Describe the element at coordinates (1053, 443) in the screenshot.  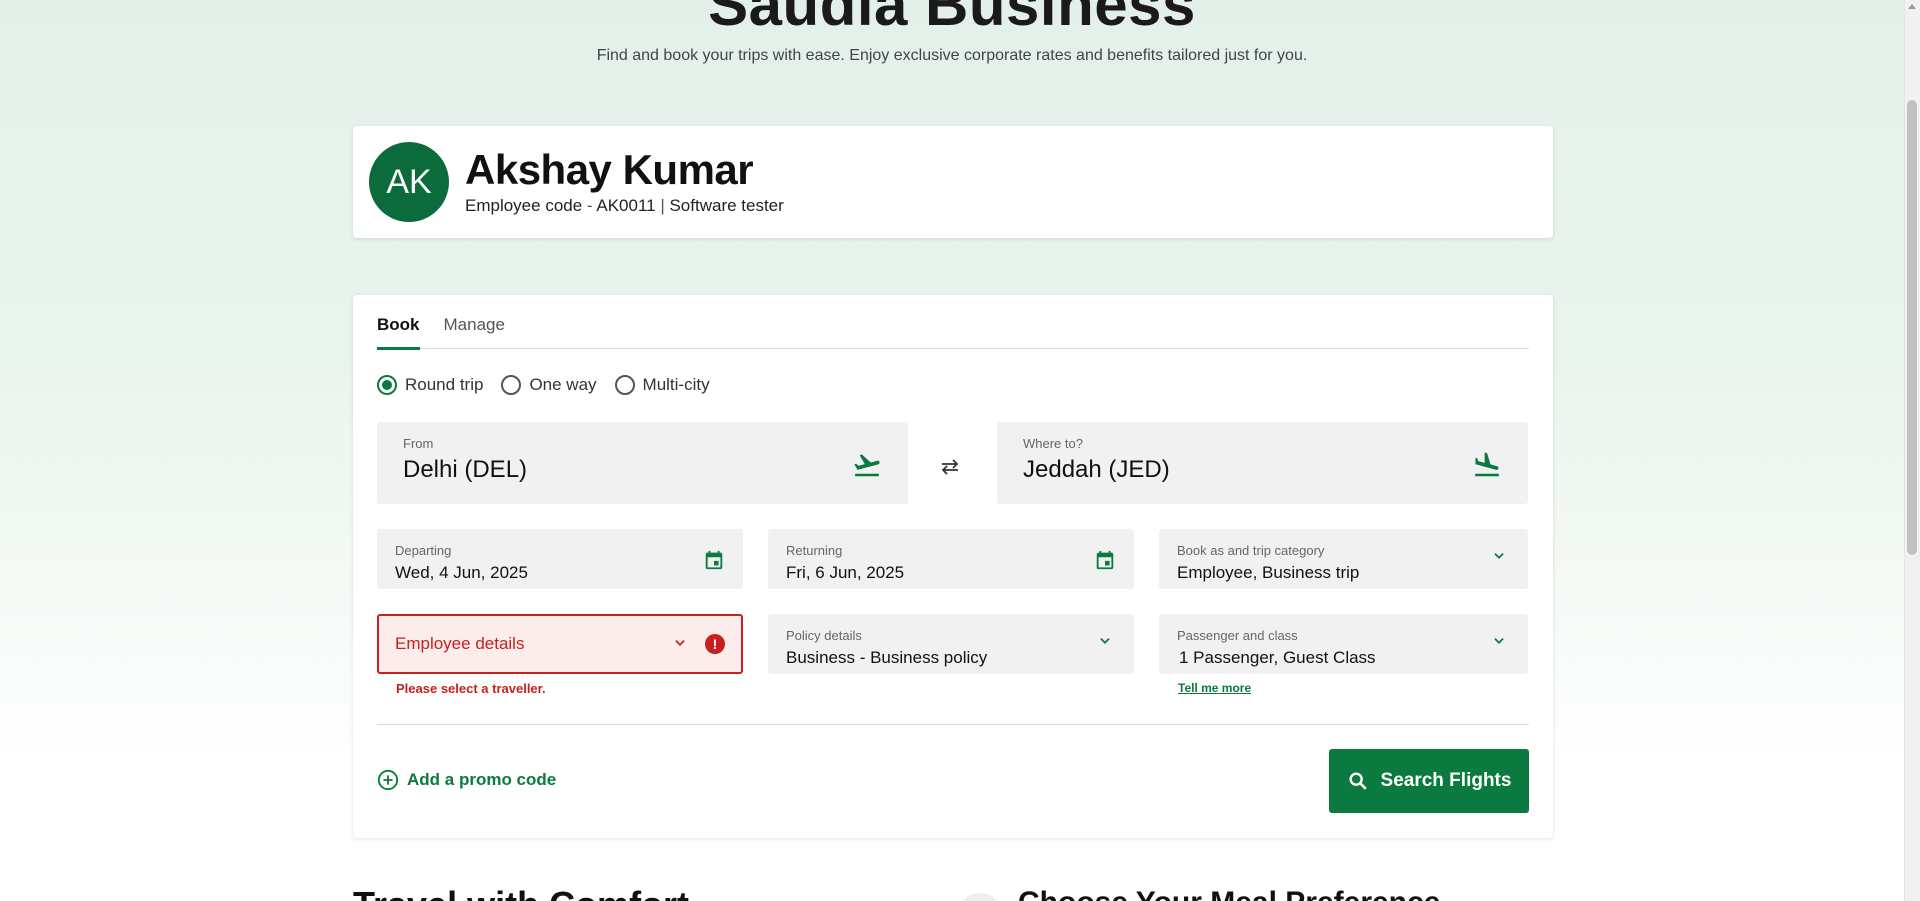
I see `to-label: Where to?` at that location.